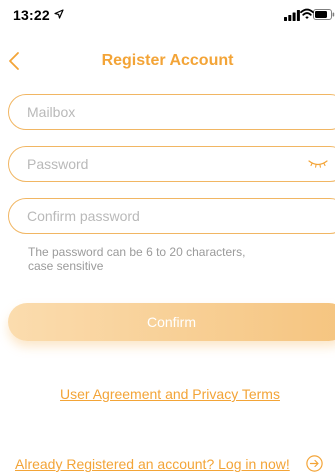  What do you see at coordinates (157, 164) in the screenshot?
I see `password-input` at bounding box center [157, 164].